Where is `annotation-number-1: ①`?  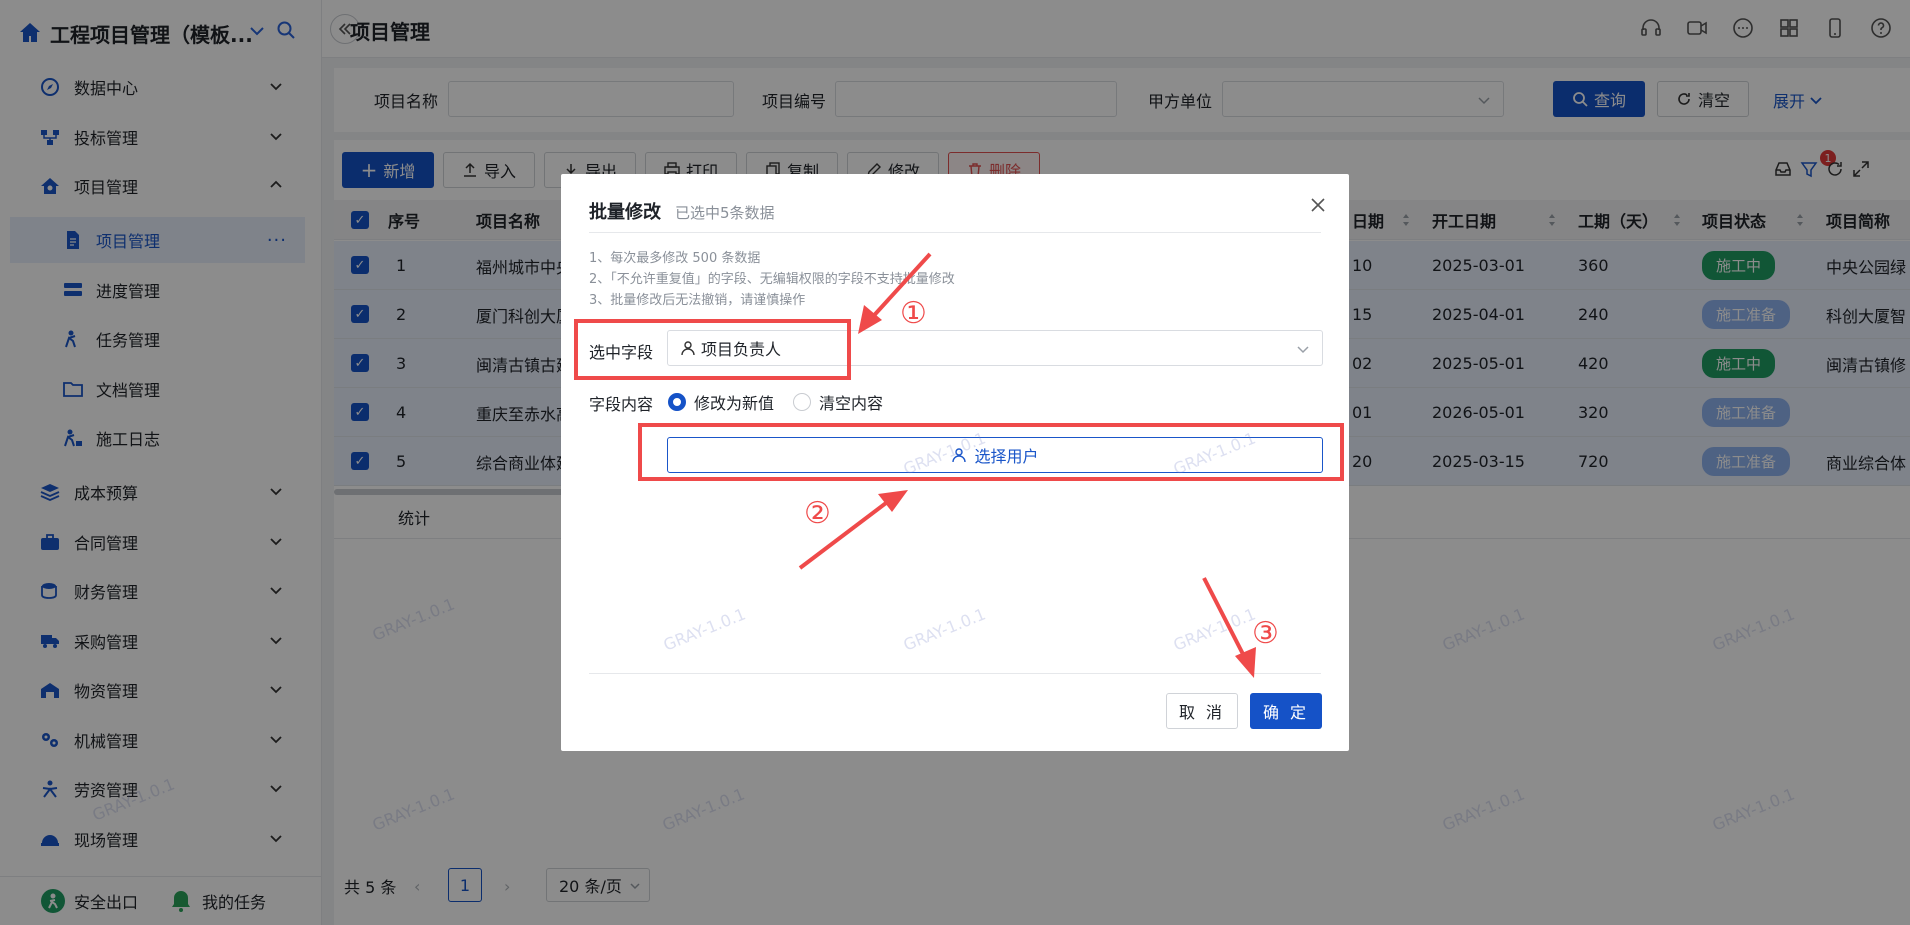
annotation-number-1: ① is located at coordinates (913, 313).